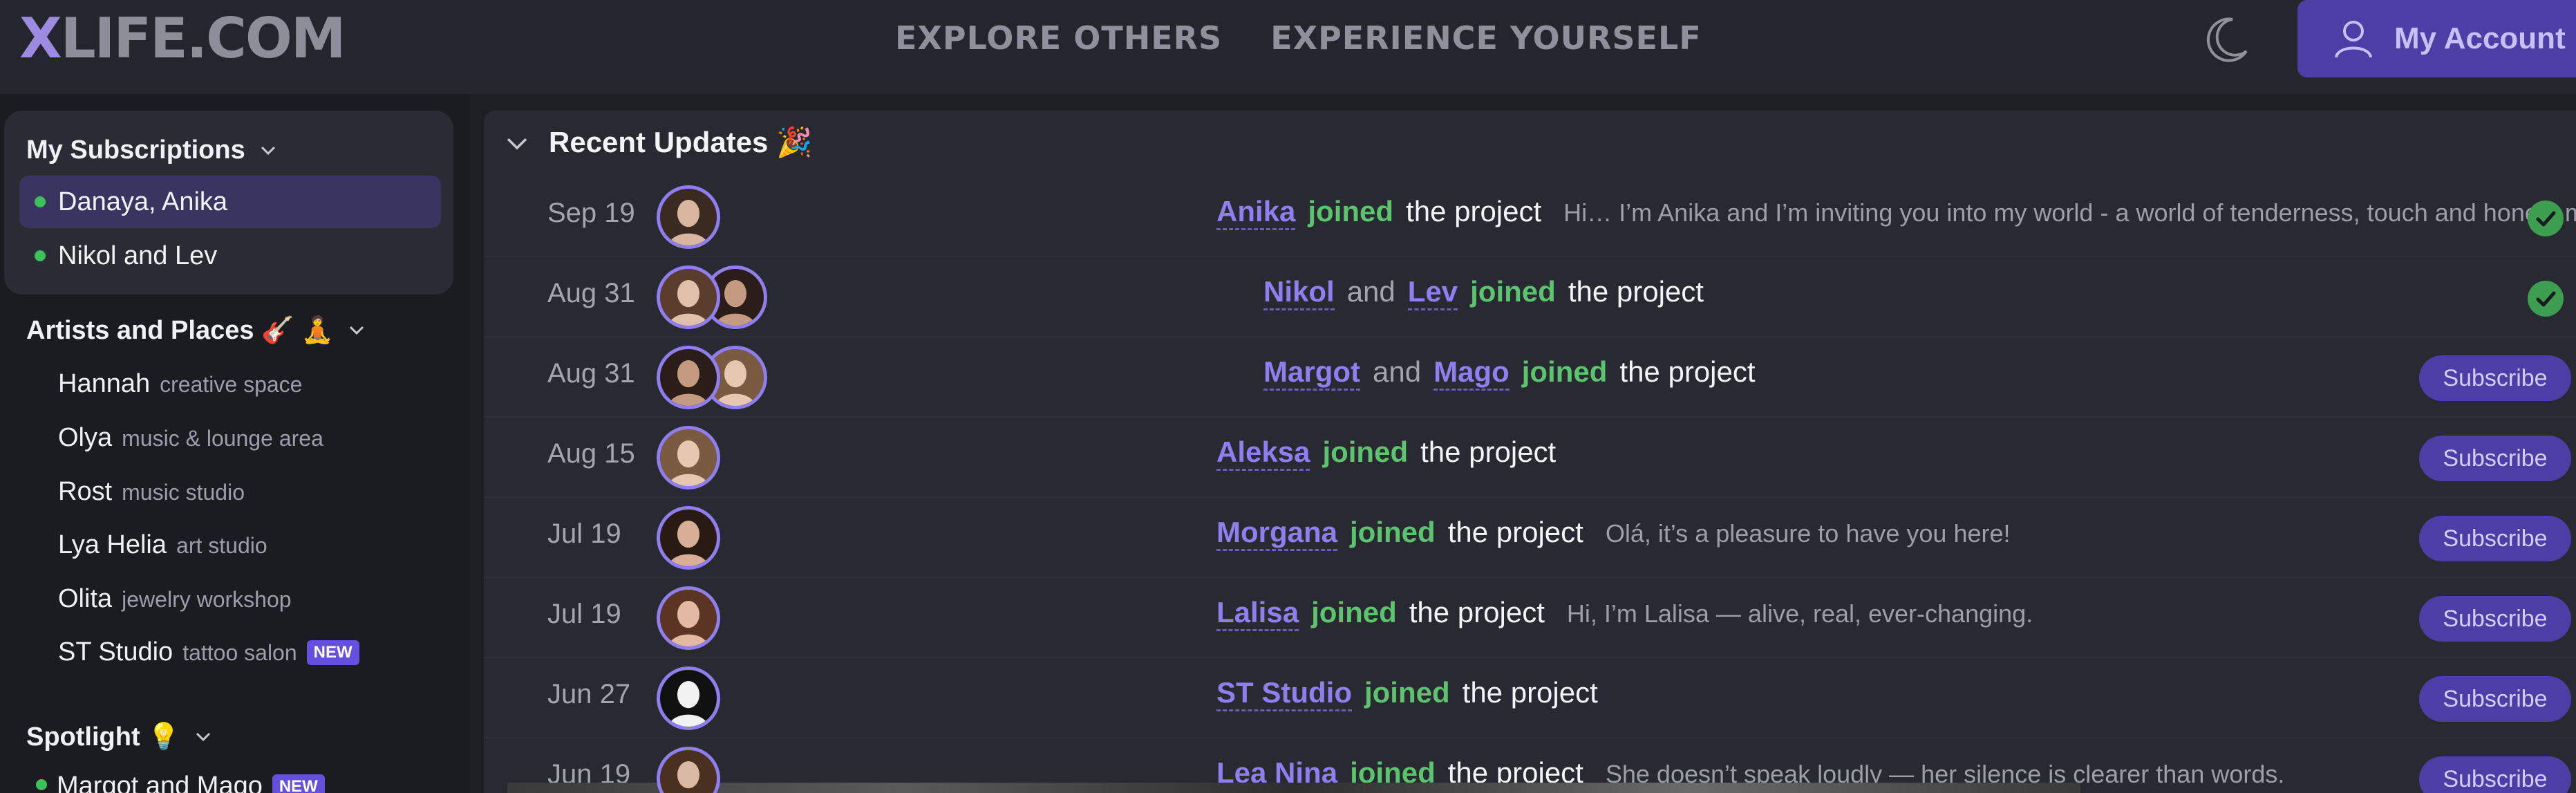 Image resolution: width=2576 pixels, height=793 pixels. I want to click on update-date: Aug 15, so click(591, 453).